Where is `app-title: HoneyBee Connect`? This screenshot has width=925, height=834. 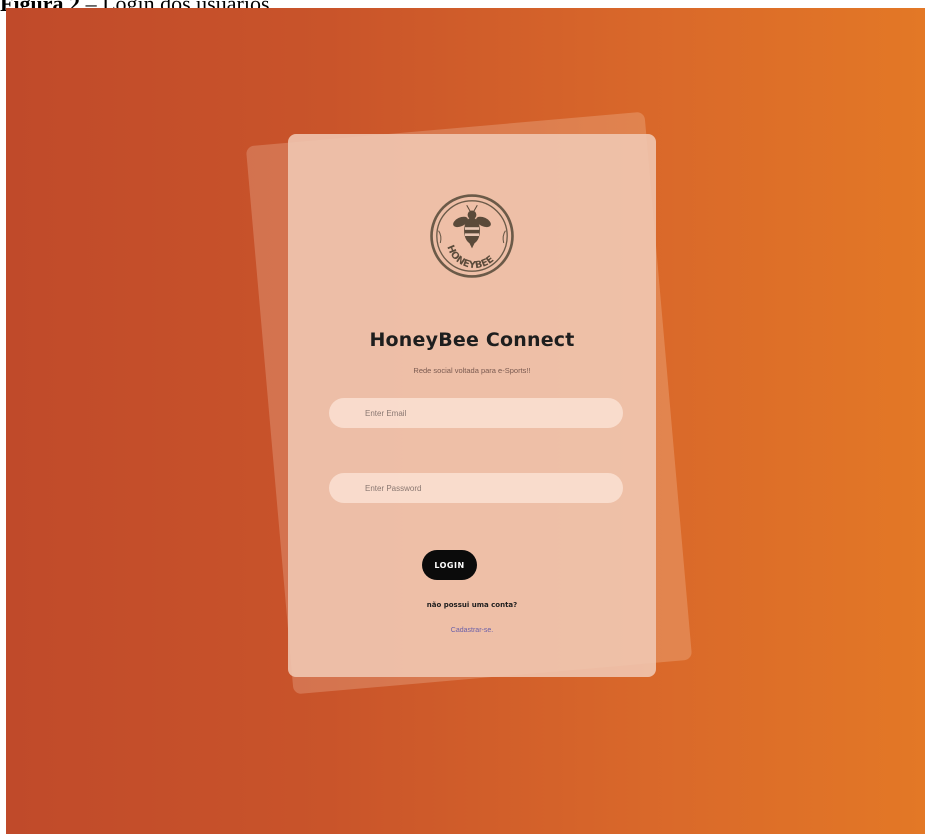 app-title: HoneyBee Connect is located at coordinates (472, 340).